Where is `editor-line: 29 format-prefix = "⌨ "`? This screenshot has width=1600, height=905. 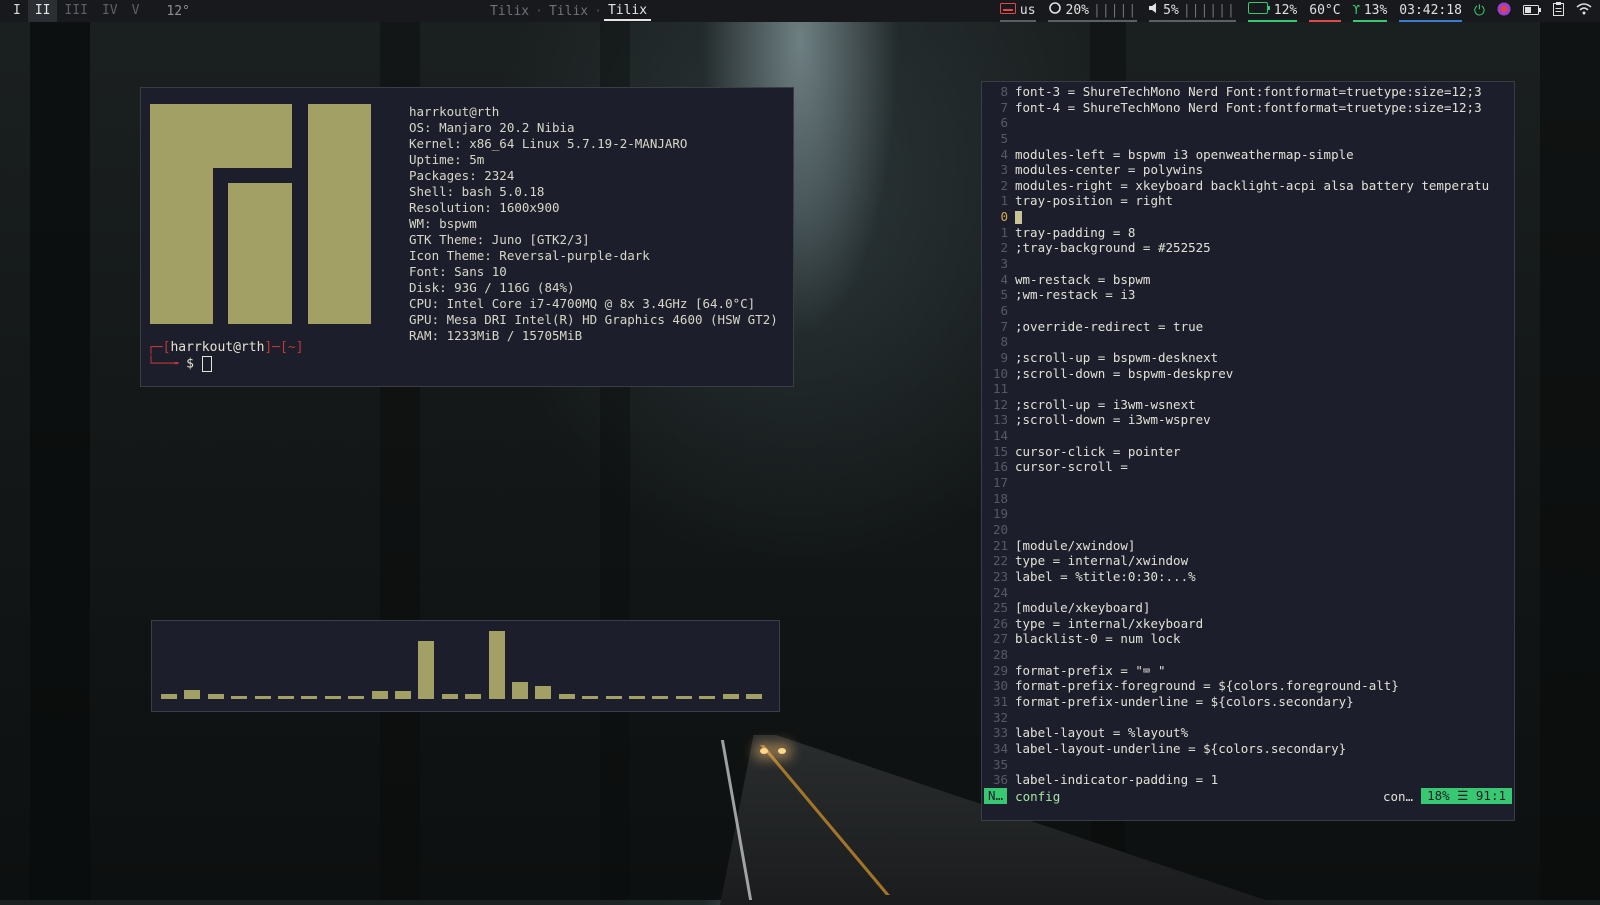 editor-line: 29 format-prefix = "⌨ " is located at coordinates (1235, 671).